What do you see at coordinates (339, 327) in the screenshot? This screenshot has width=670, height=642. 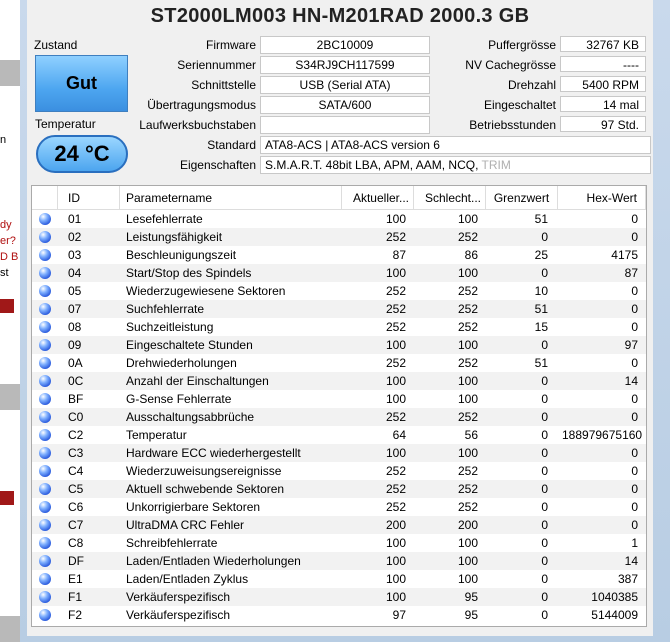 I see `table-row: 08 Suchzeitleistung 252 252 15 0` at bounding box center [339, 327].